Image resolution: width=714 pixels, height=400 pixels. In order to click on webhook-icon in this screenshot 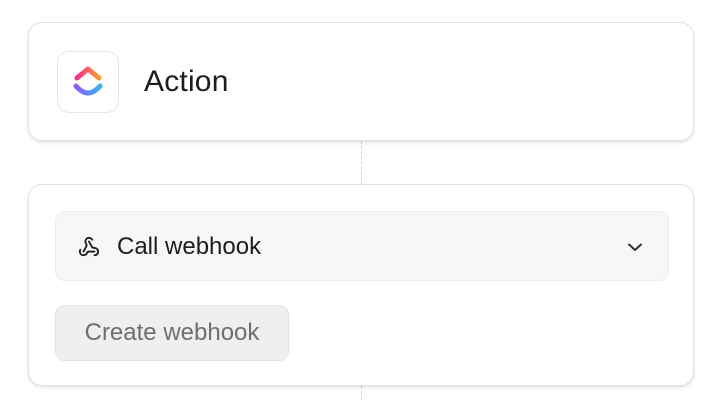, I will do `click(89, 246)`.